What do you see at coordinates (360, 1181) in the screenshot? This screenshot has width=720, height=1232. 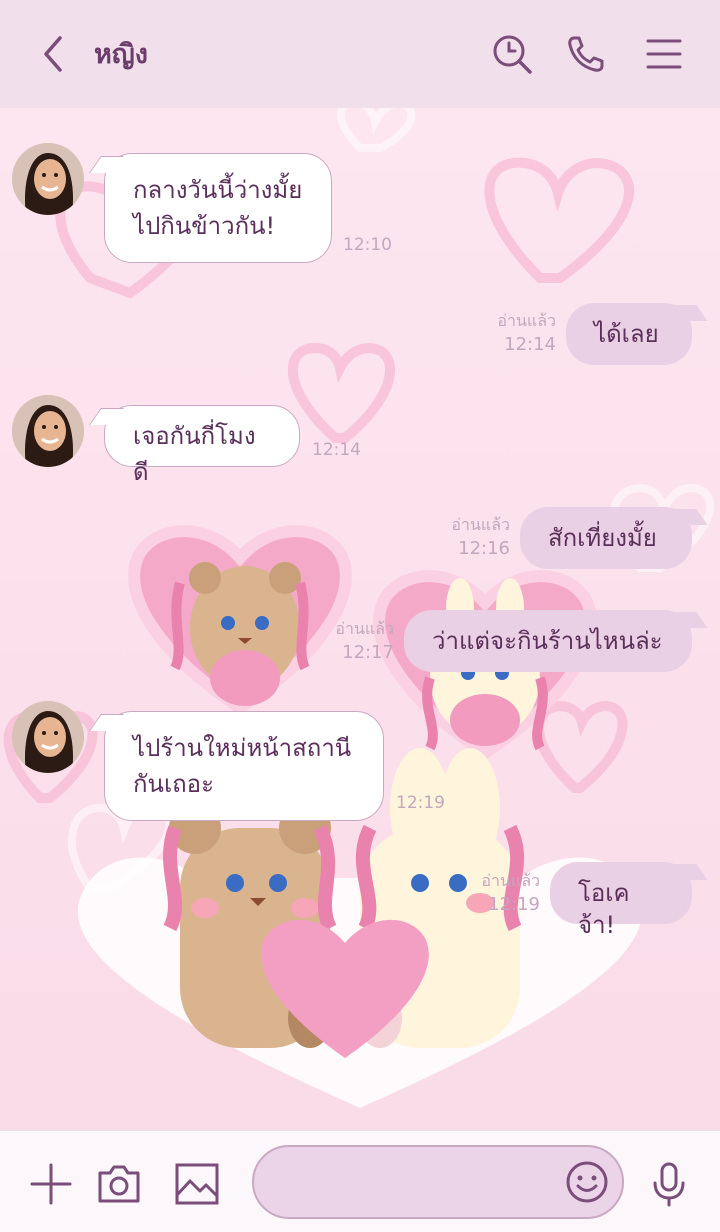 I see `message-composer` at bounding box center [360, 1181].